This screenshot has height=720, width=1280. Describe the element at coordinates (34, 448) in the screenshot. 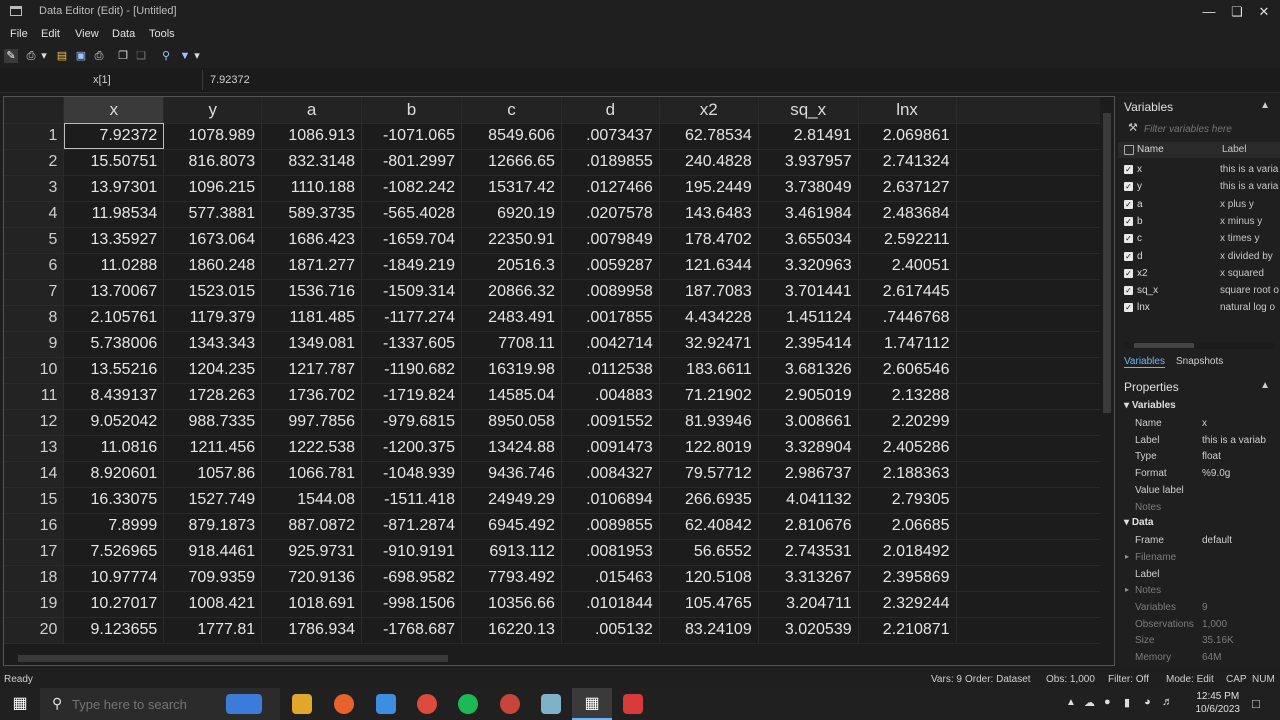

I see `row-number: 13` at that location.